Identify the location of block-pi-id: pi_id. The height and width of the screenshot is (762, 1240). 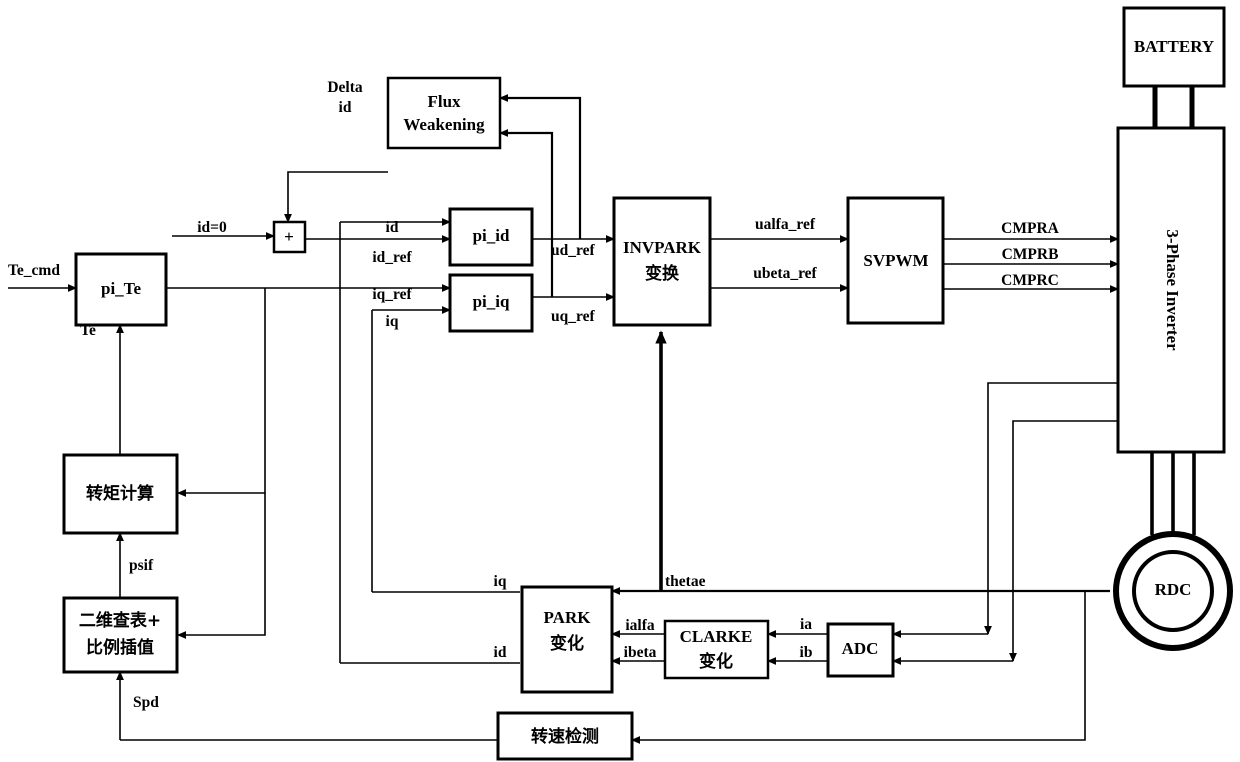
(491, 237).